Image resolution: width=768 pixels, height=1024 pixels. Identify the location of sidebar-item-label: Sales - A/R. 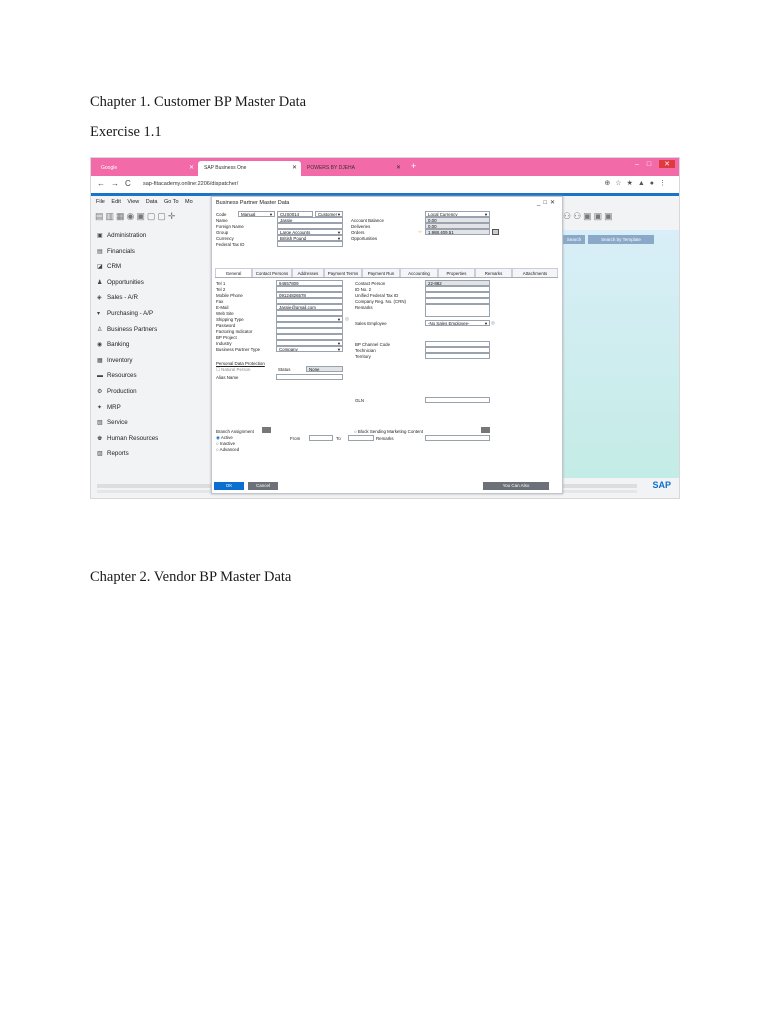
(122, 298).